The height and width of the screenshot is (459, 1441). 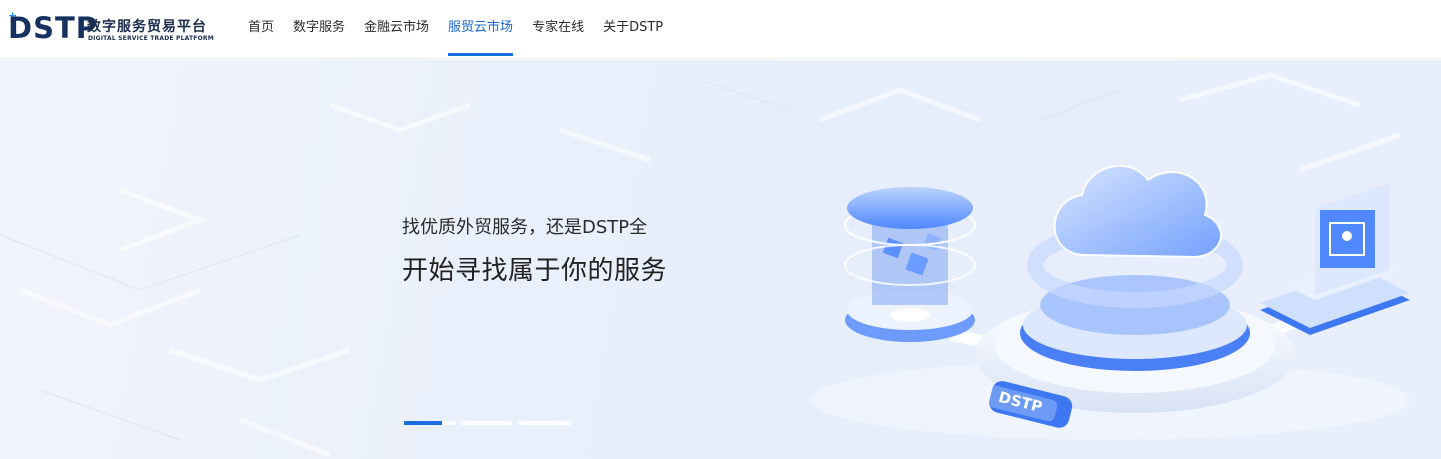 I want to click on id-card-icon, so click(x=1335, y=259).